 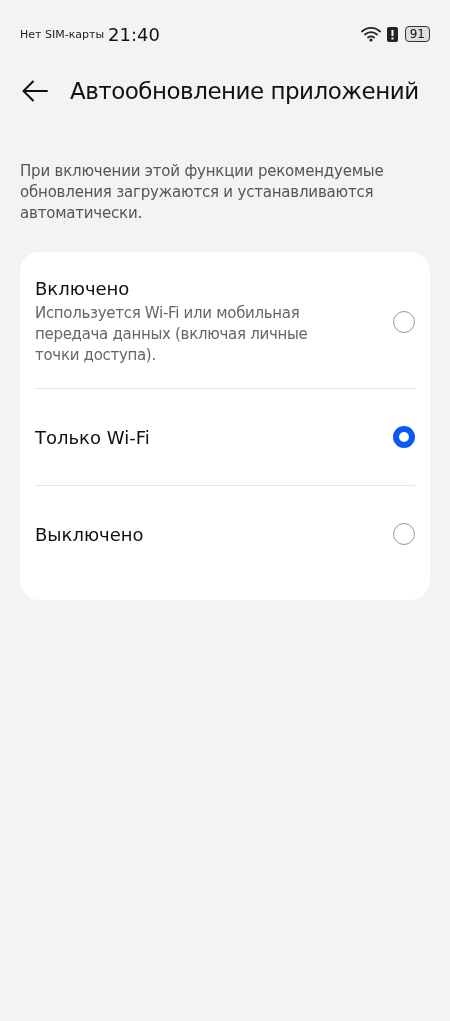 I want to click on battery-indicator: 91, so click(x=417, y=34).